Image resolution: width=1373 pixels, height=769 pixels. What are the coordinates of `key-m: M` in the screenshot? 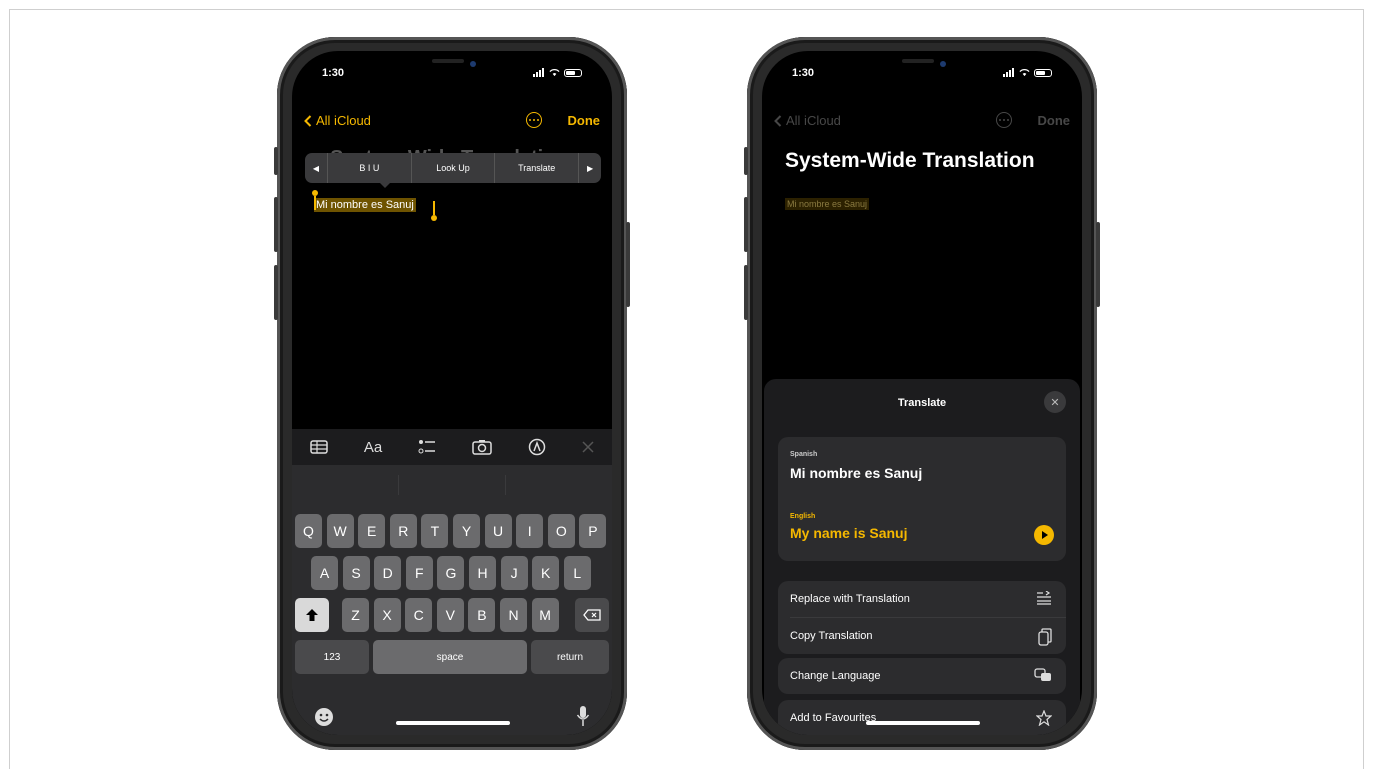 It's located at (545, 615).